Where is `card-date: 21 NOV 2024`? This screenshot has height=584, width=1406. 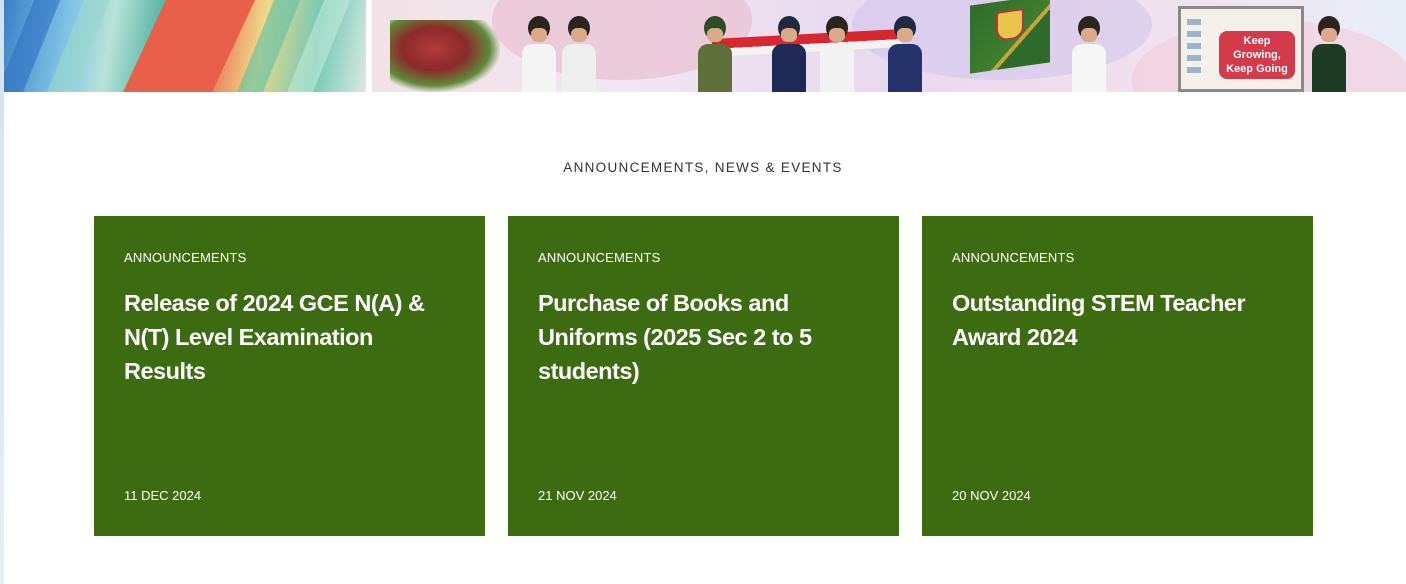
card-date: 21 NOV 2024 is located at coordinates (577, 495).